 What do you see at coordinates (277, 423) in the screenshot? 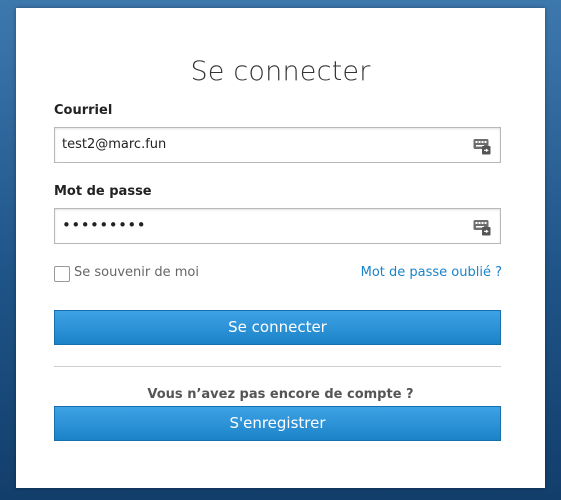
I see `register-button: S'enregistrer` at bounding box center [277, 423].